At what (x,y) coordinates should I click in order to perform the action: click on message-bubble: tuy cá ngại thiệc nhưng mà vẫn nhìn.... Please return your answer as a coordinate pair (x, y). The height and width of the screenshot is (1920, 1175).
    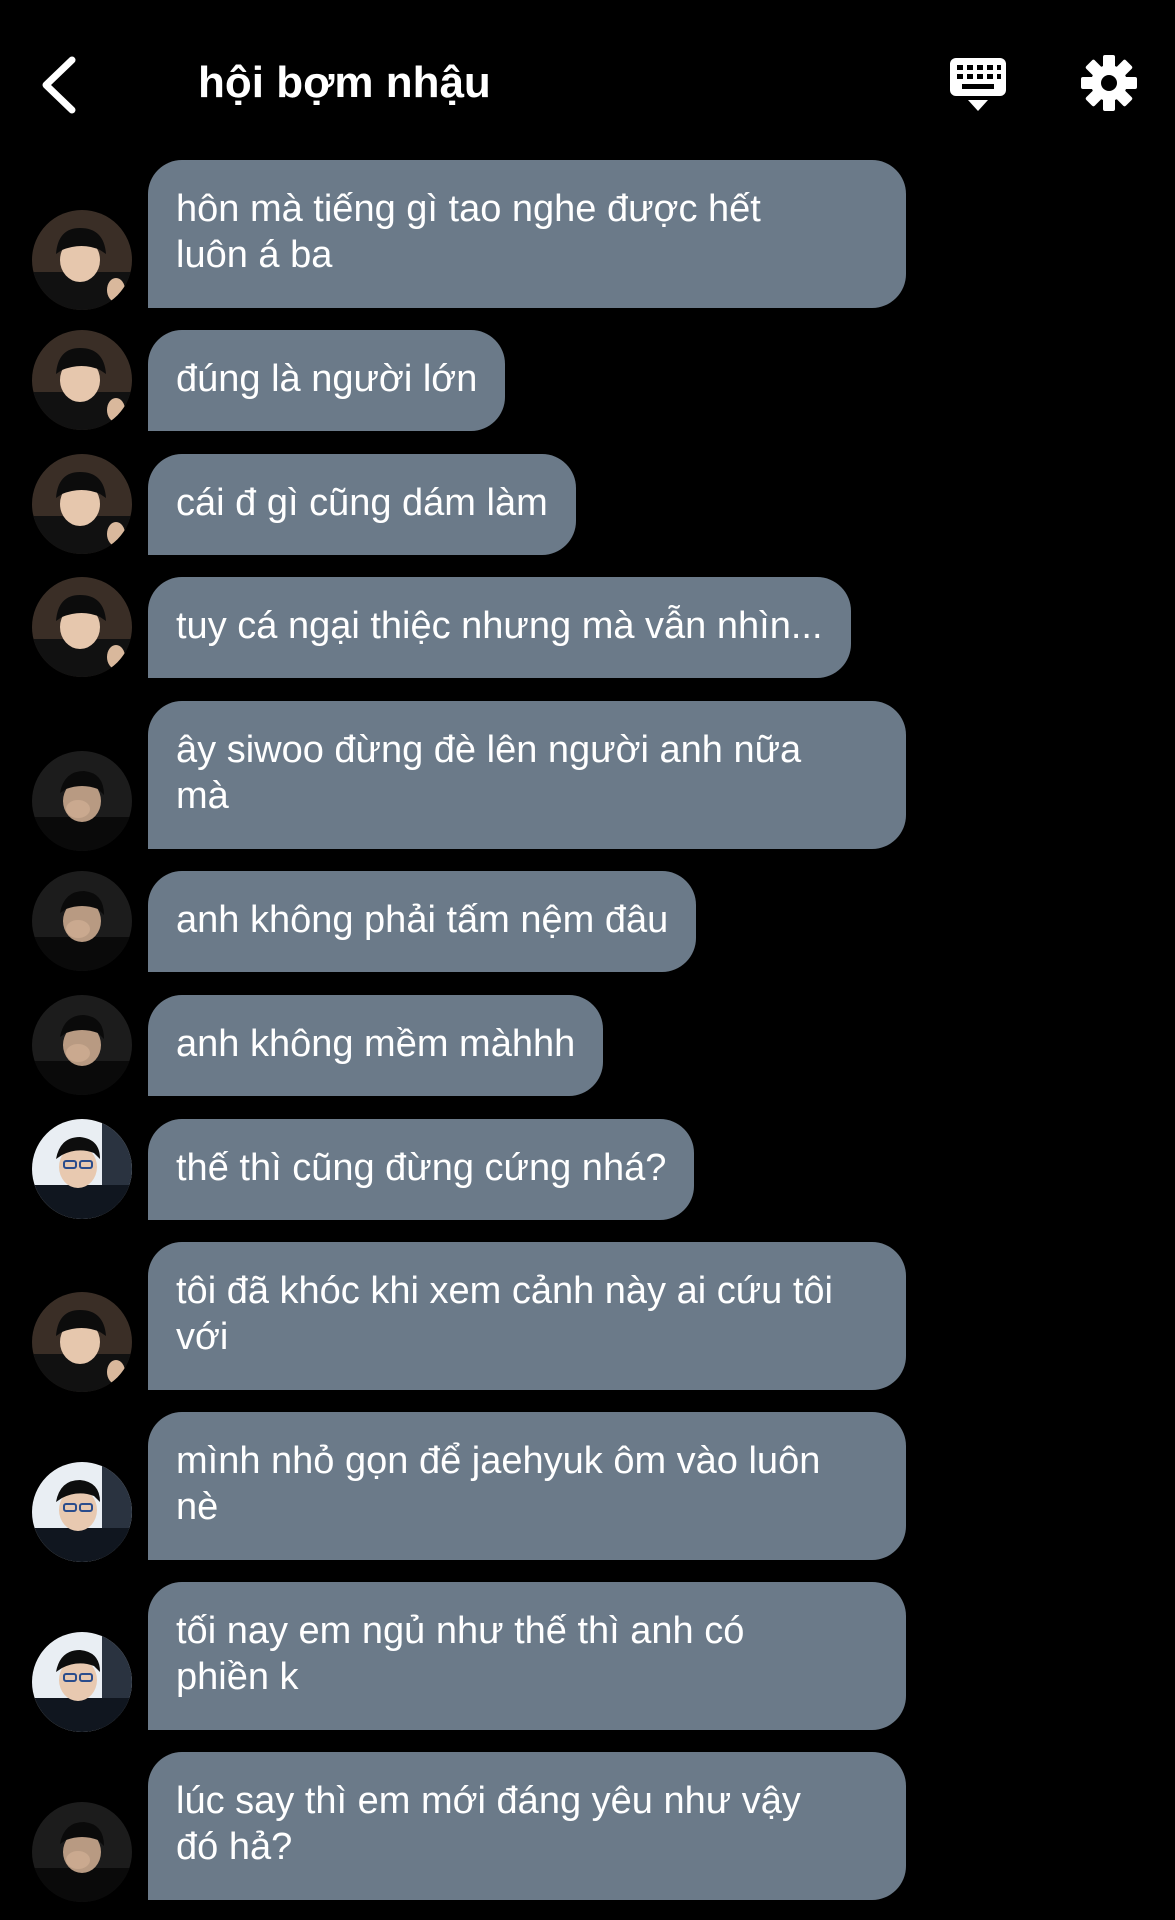
    Looking at the image, I should click on (499, 627).